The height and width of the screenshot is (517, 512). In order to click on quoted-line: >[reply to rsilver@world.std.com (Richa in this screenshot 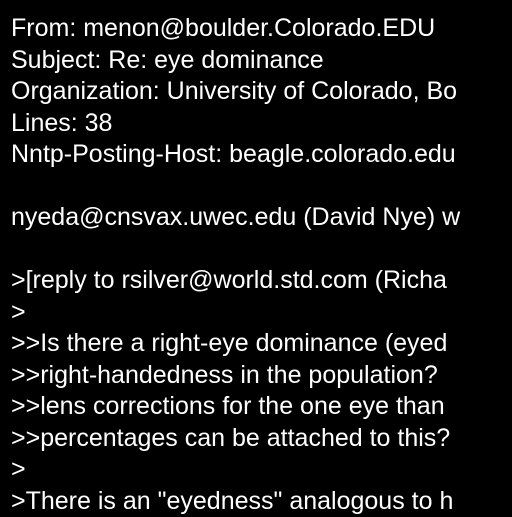, I will do `click(261, 281)`.